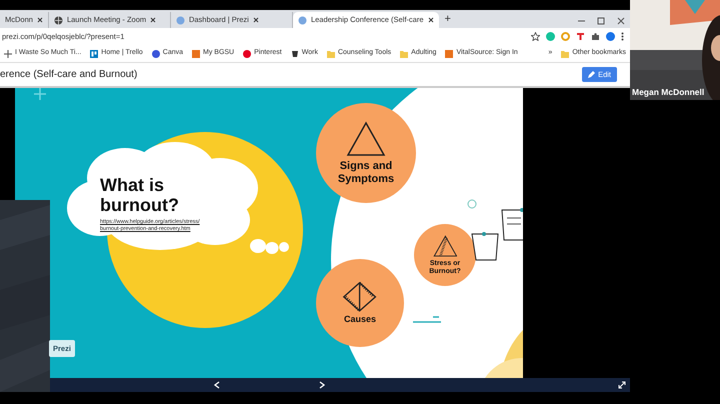 This screenshot has width=720, height=404. What do you see at coordinates (668, 92) in the screenshot?
I see `participant-name: Megan McDonnell` at bounding box center [668, 92].